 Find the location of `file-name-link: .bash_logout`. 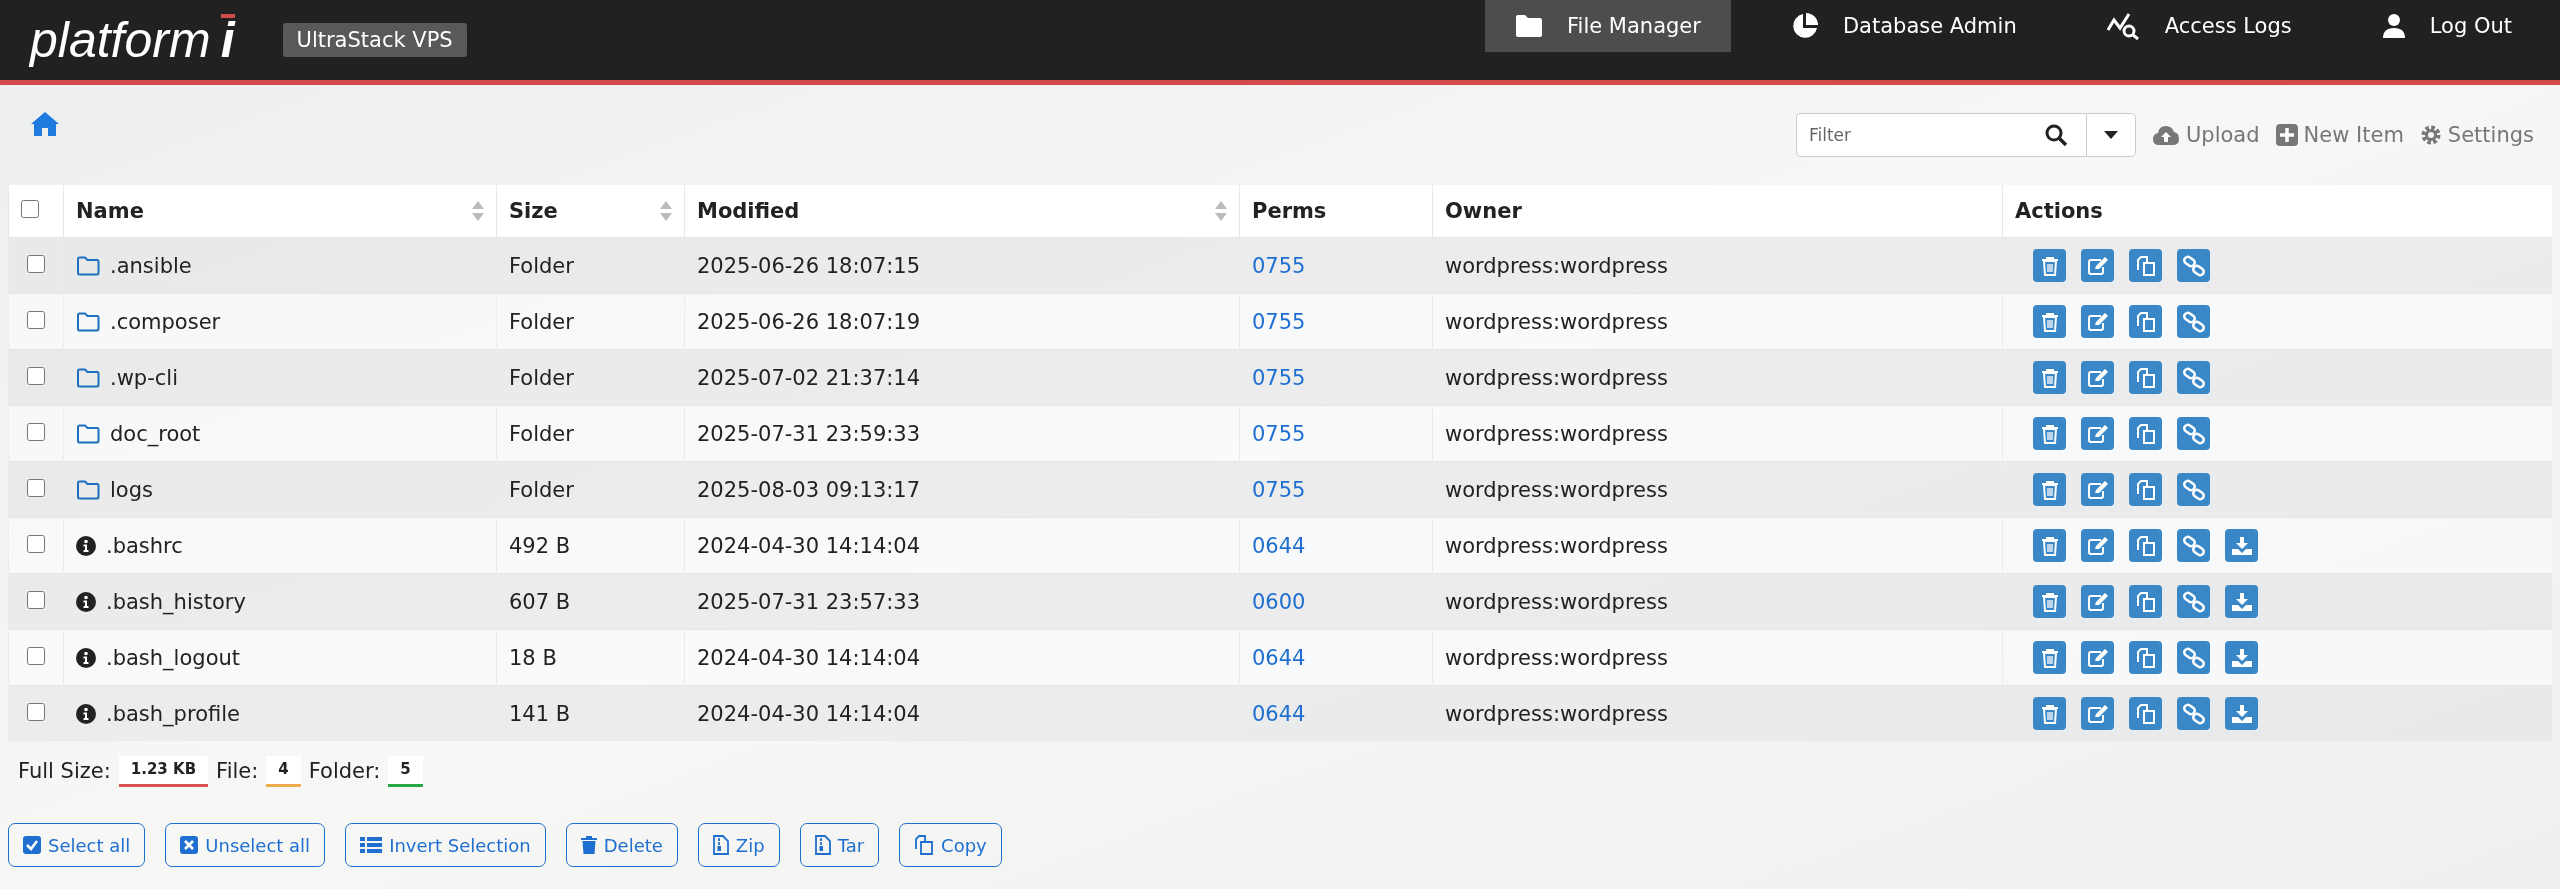

file-name-link: .bash_logout is located at coordinates (173, 657).